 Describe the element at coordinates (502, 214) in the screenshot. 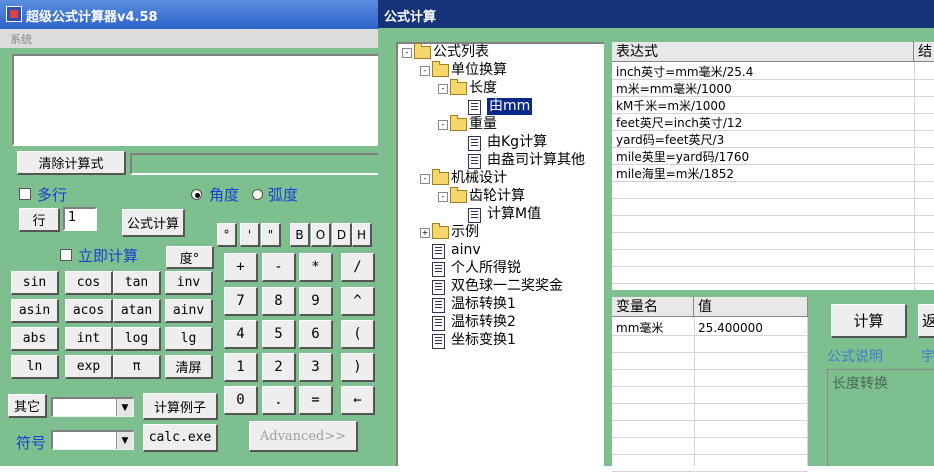

I see `tree-node: 计算M值` at that location.